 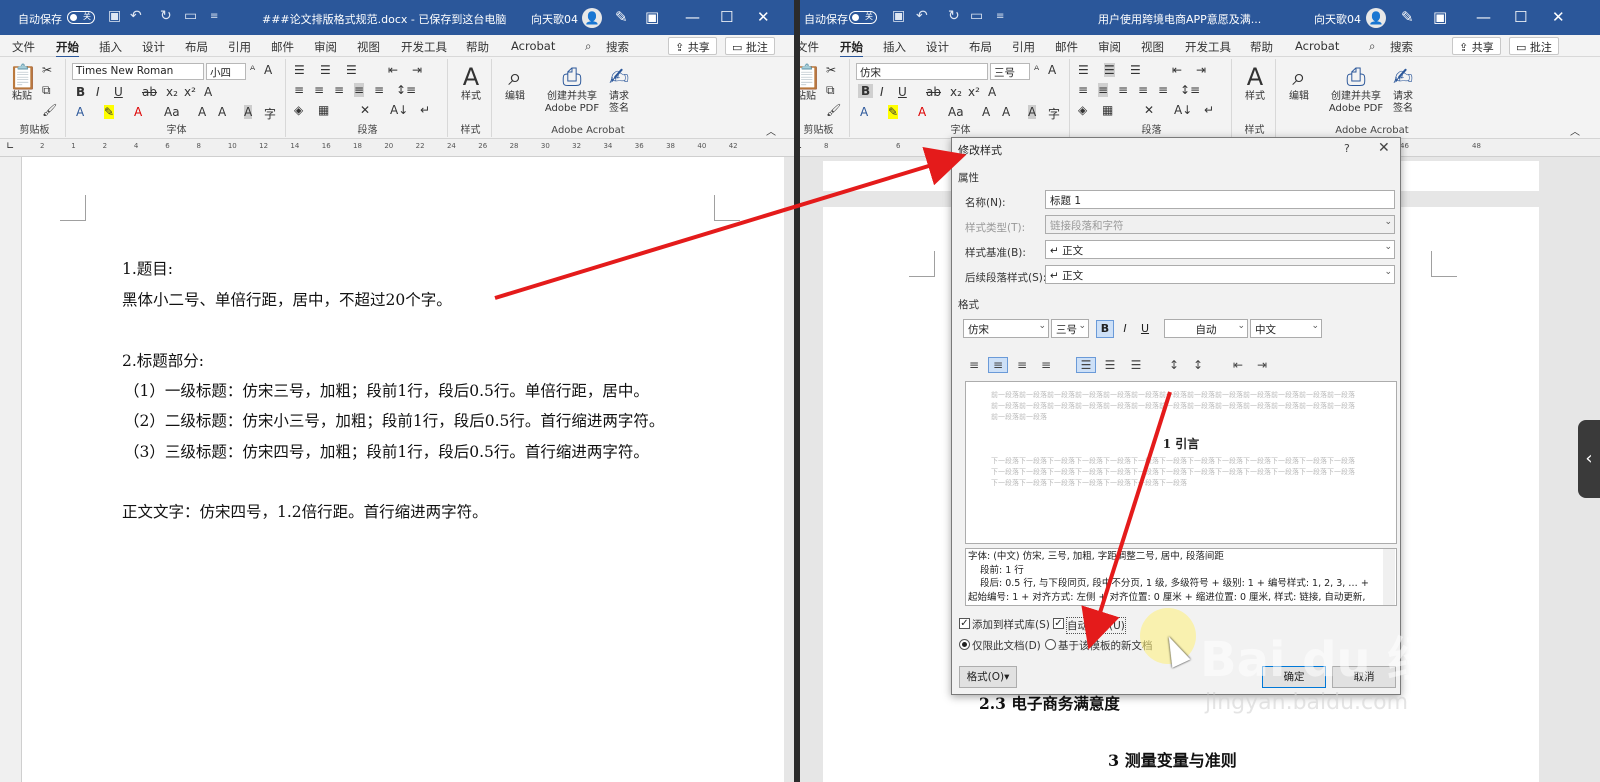 I want to click on avatar: 👤, so click(x=592, y=18).